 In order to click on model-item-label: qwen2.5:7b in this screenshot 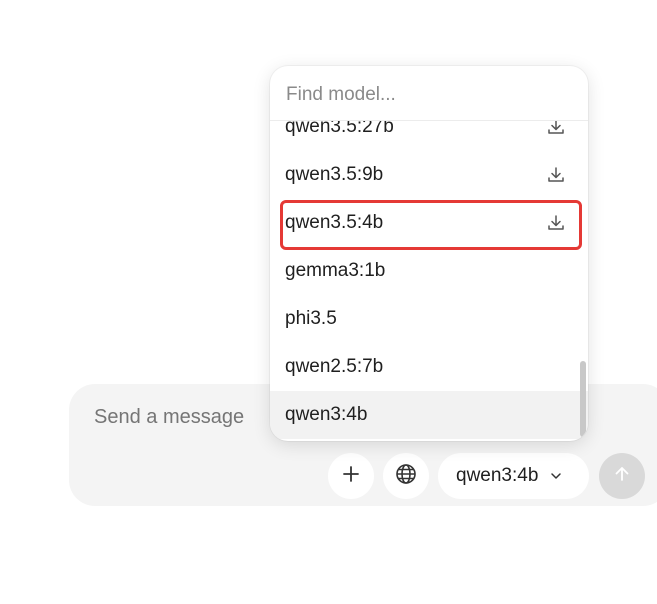, I will do `click(334, 366)`.